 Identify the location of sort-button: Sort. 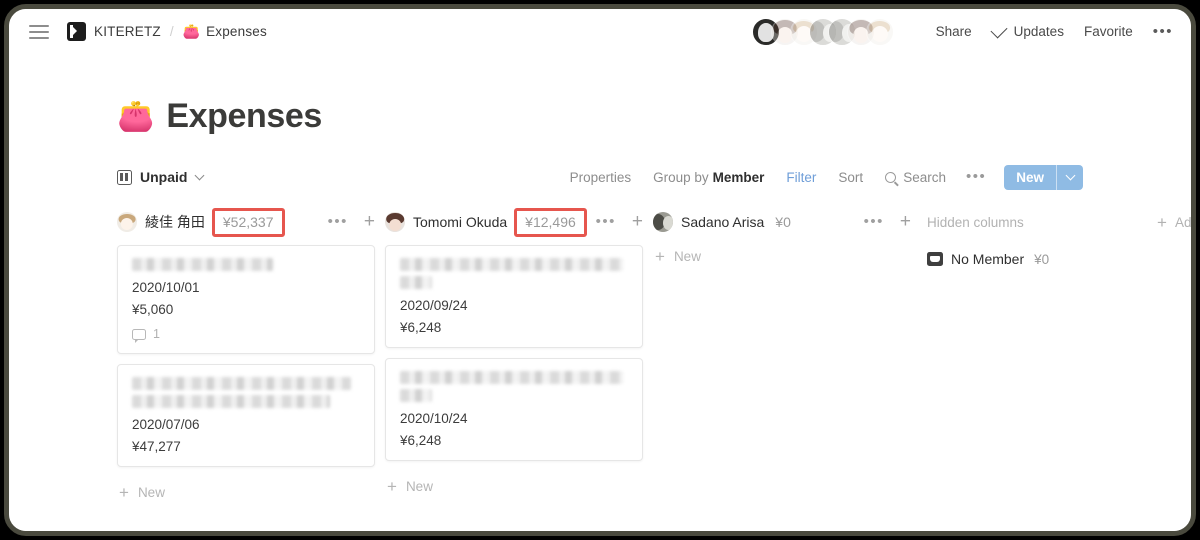
(850, 177).